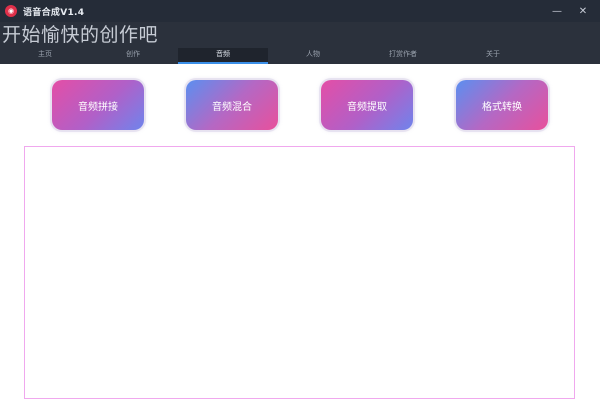 The width and height of the screenshot is (600, 402). I want to click on main-tabs: 主页 创作 音频 人物 打赏作者 关于, so click(300, 56).